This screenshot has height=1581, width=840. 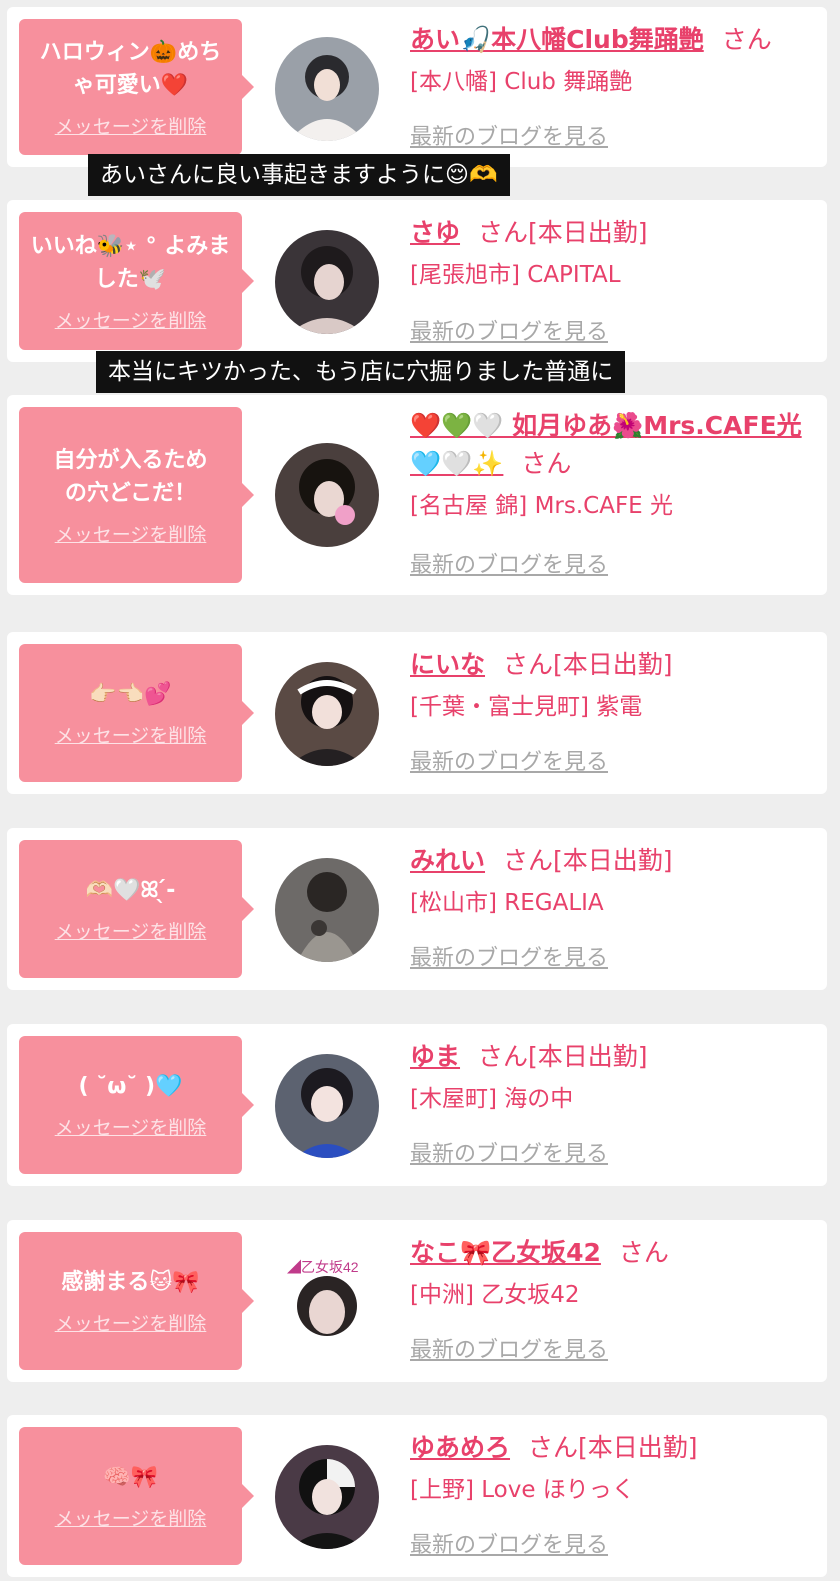 I want to click on message-bubble: 🫶🏻🤍ꕤ ̖́- メッセージを削除, so click(x=136, y=909).